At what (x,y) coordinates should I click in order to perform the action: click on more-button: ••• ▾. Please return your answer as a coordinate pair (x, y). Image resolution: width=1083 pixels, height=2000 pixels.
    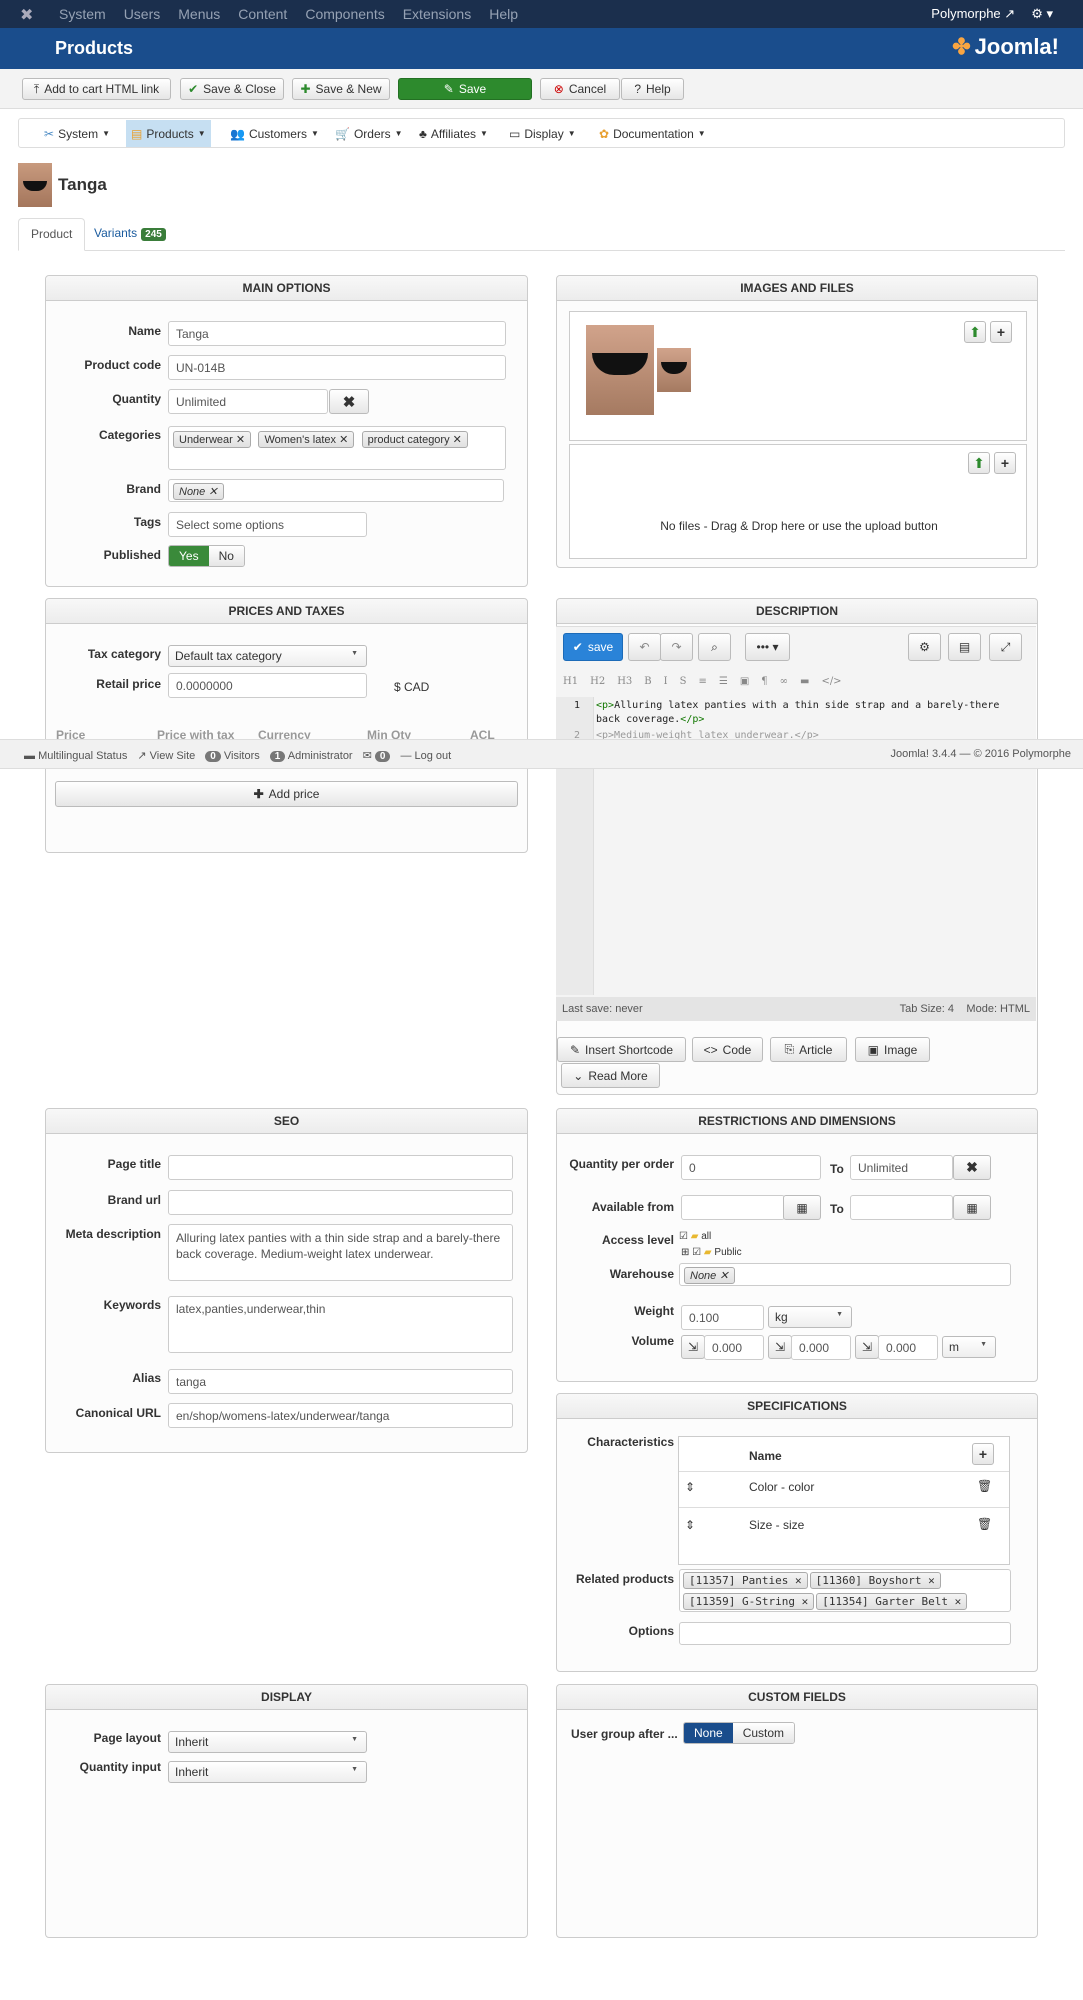
    Looking at the image, I should click on (767, 647).